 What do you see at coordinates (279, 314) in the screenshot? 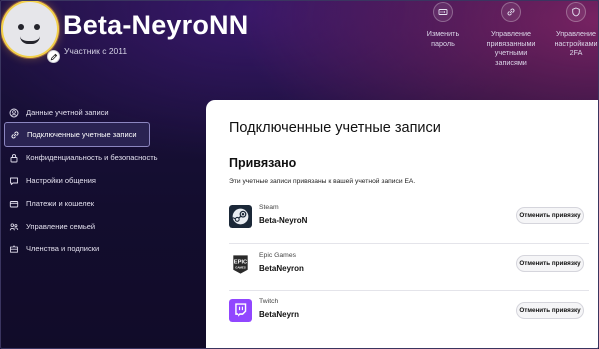
I see `linked-account-name: BetaNeyrn` at bounding box center [279, 314].